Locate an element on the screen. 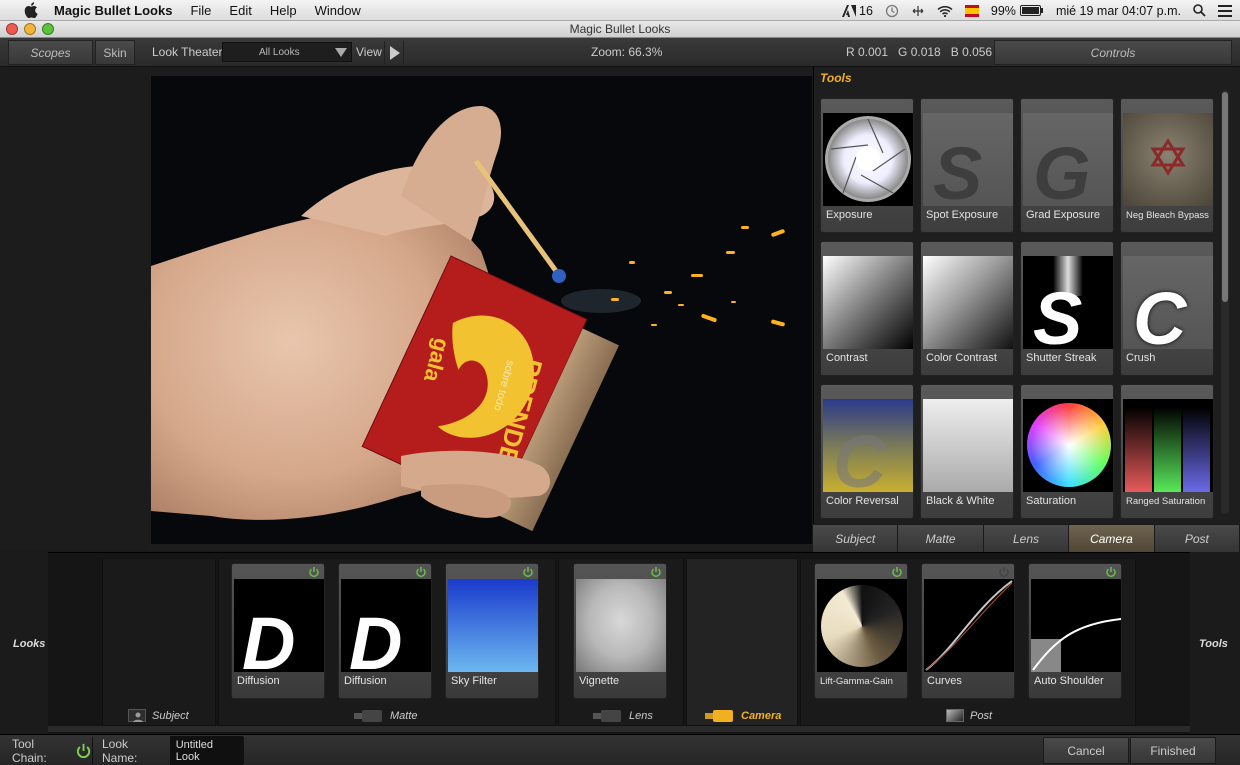 The height and width of the screenshot is (765, 1240). tool-contrast: Contrast is located at coordinates (867, 308).